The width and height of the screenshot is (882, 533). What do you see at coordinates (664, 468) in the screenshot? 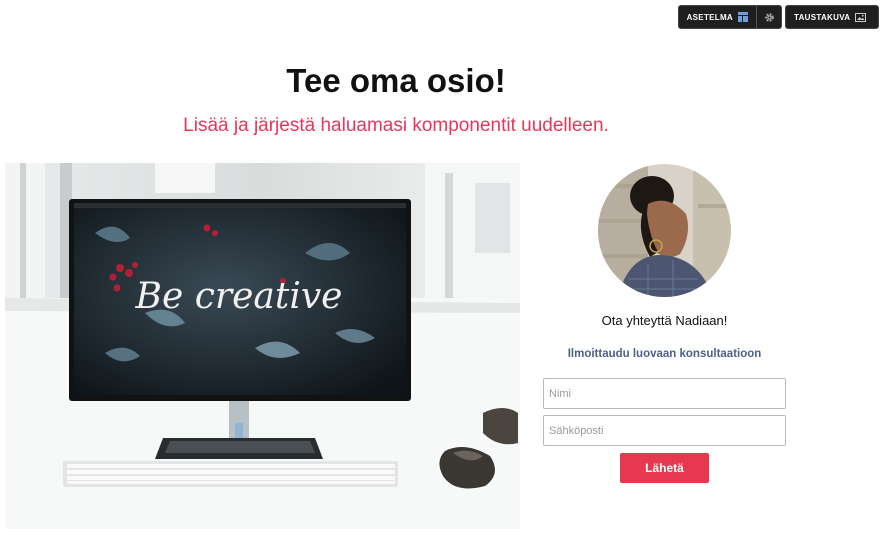
I see `submit-button: Lähetä` at bounding box center [664, 468].